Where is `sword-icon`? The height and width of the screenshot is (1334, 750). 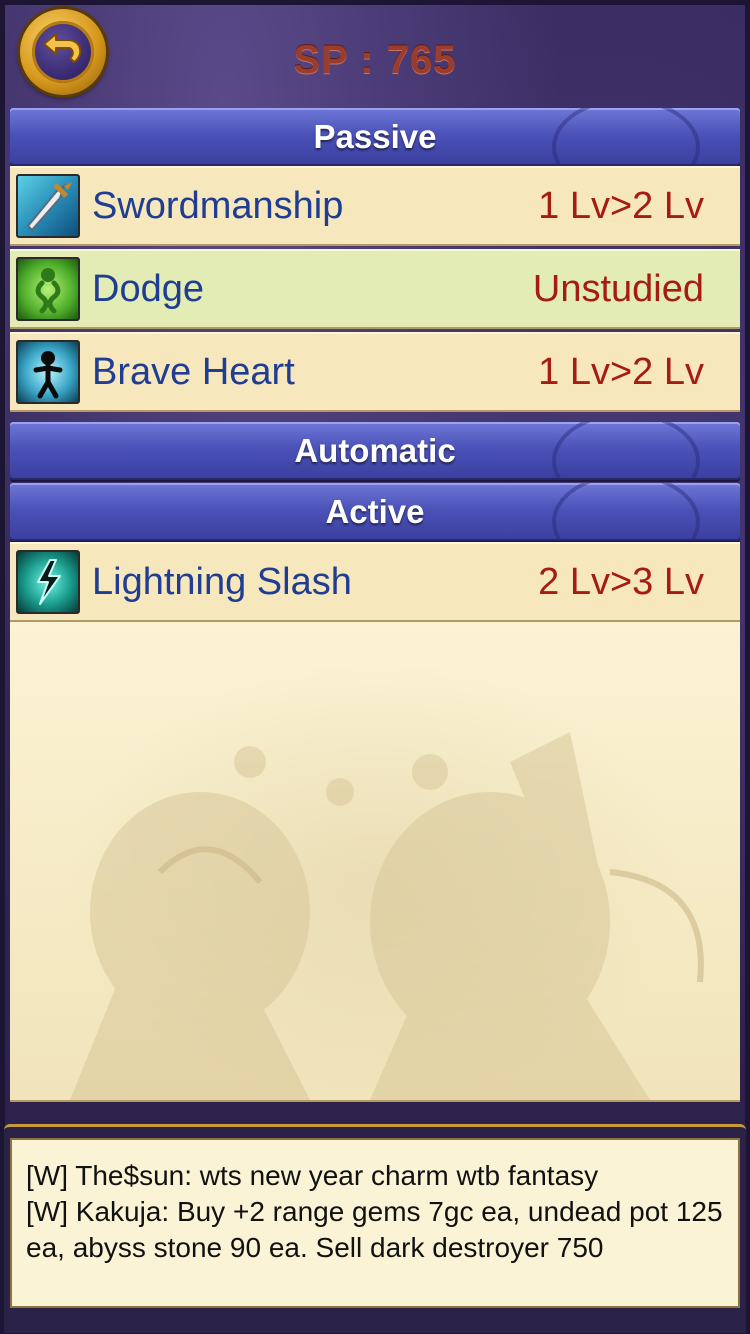 sword-icon is located at coordinates (48, 206).